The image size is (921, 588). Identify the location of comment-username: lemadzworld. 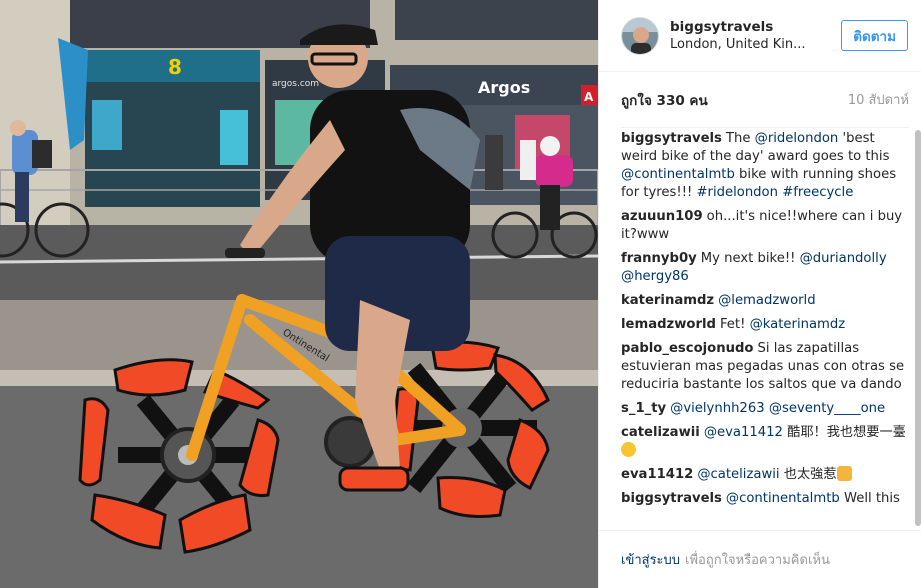
(668, 324).